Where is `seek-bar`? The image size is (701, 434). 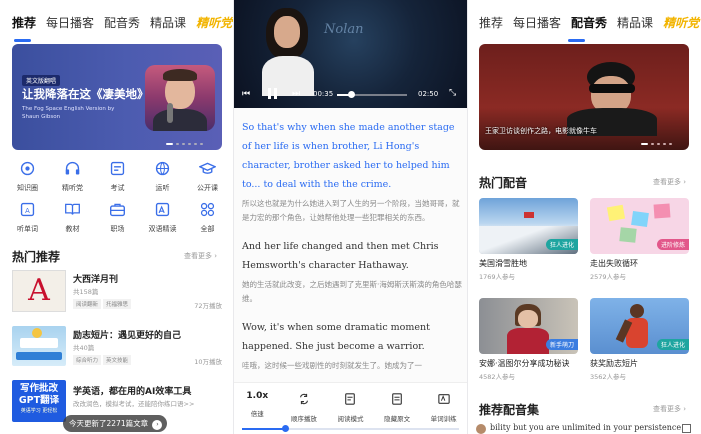 seek-bar is located at coordinates (372, 94).